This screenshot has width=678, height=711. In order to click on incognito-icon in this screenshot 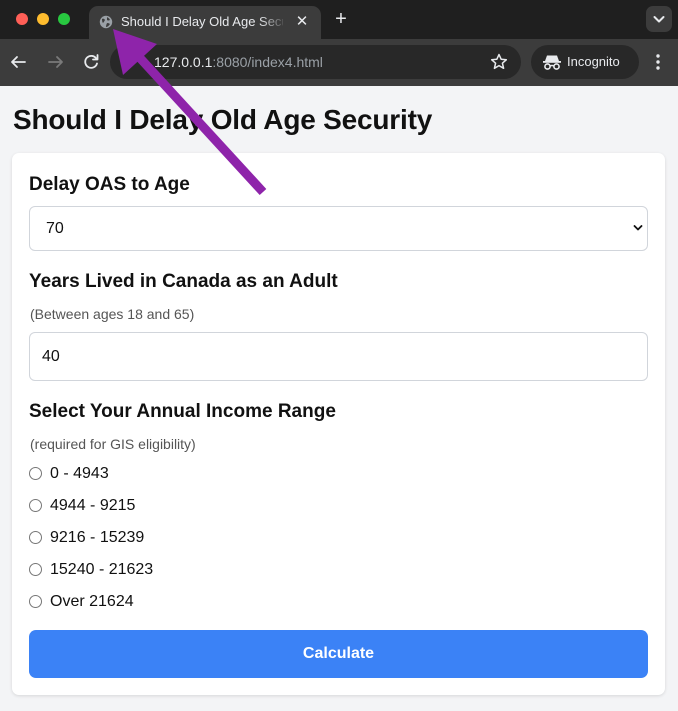, I will do `click(552, 62)`.